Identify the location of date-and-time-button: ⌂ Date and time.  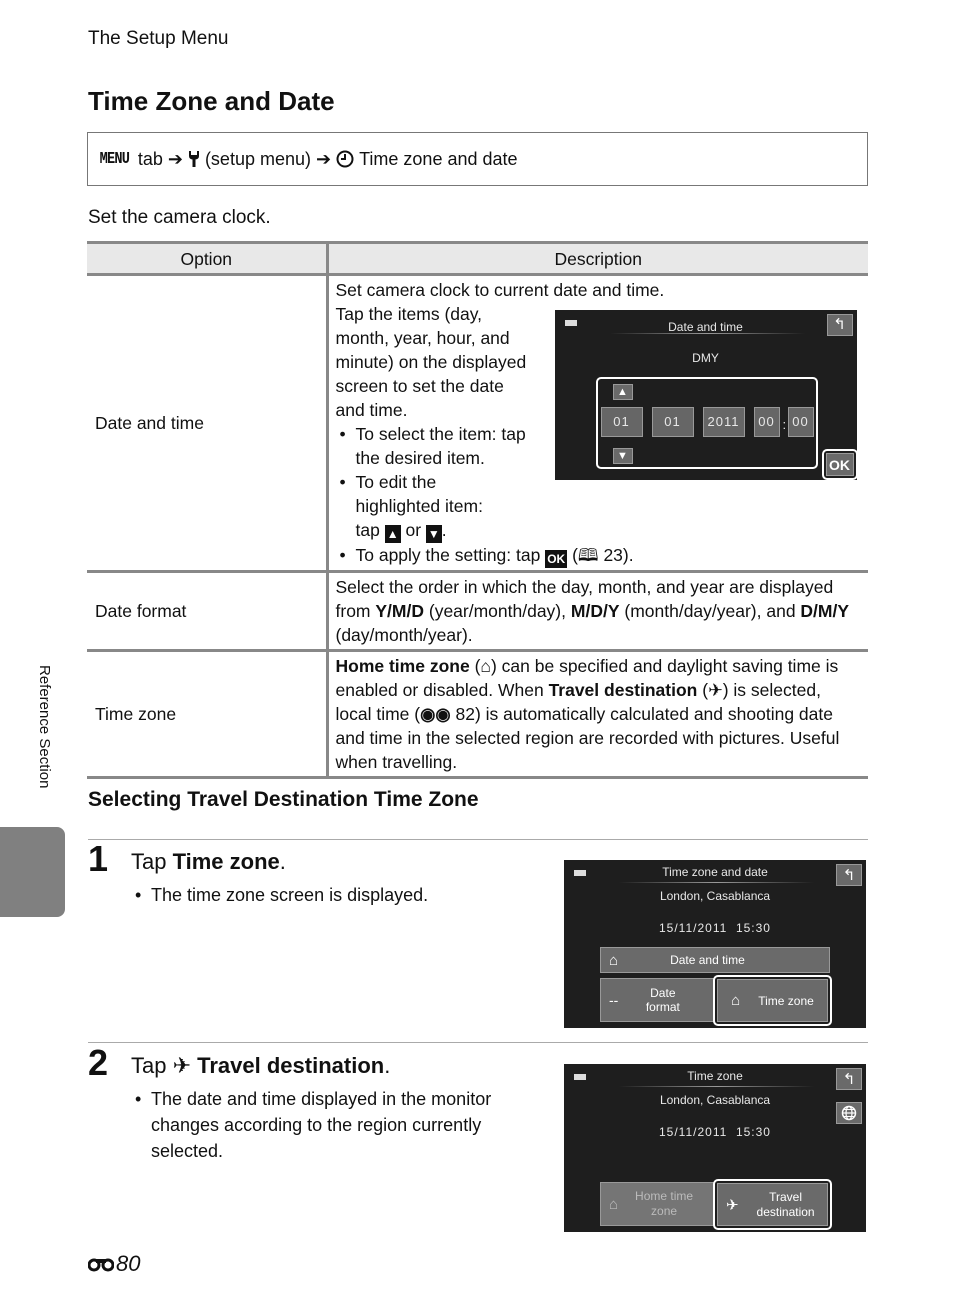
(715, 960).